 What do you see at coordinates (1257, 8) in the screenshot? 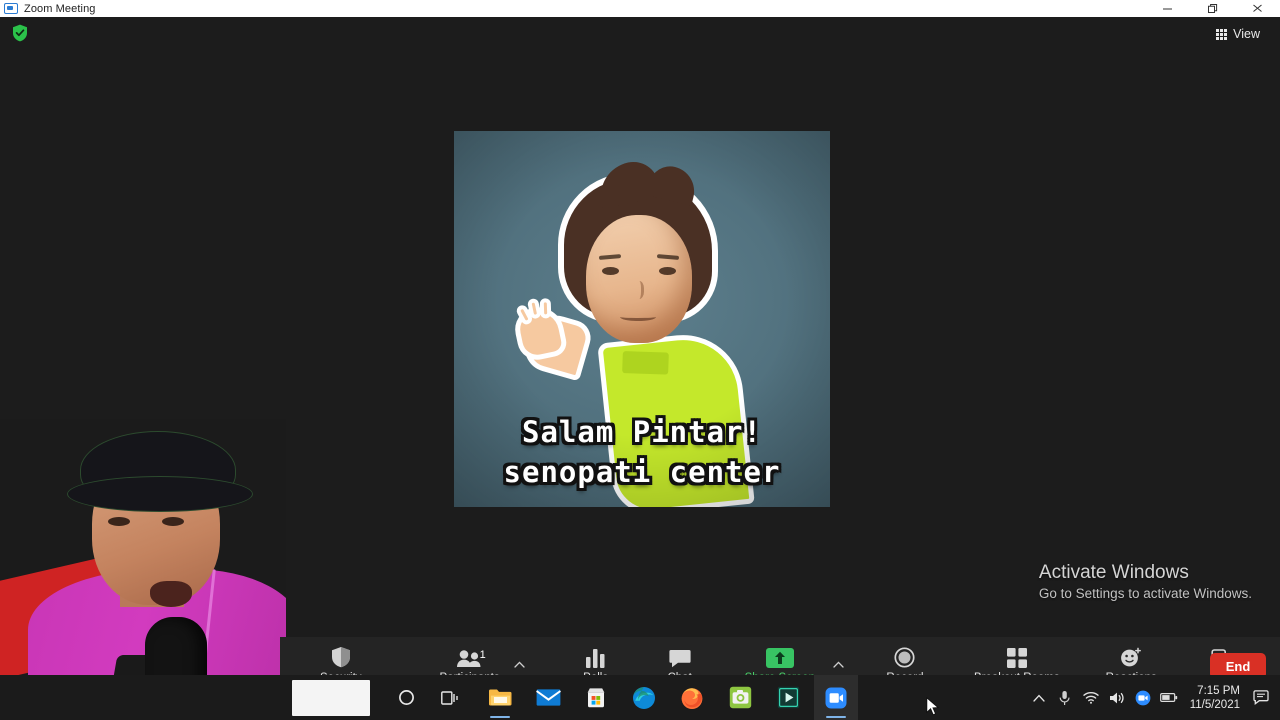
I see `close-button` at bounding box center [1257, 8].